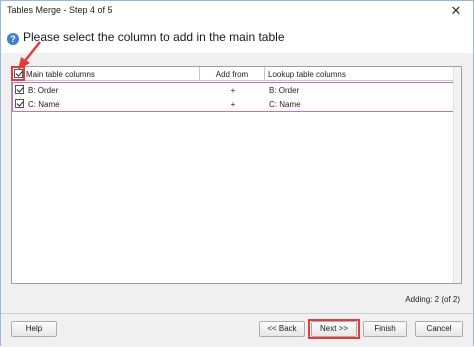  What do you see at coordinates (348, 74) in the screenshot?
I see `header-lookup-columns: Lookup table columns` at bounding box center [348, 74].